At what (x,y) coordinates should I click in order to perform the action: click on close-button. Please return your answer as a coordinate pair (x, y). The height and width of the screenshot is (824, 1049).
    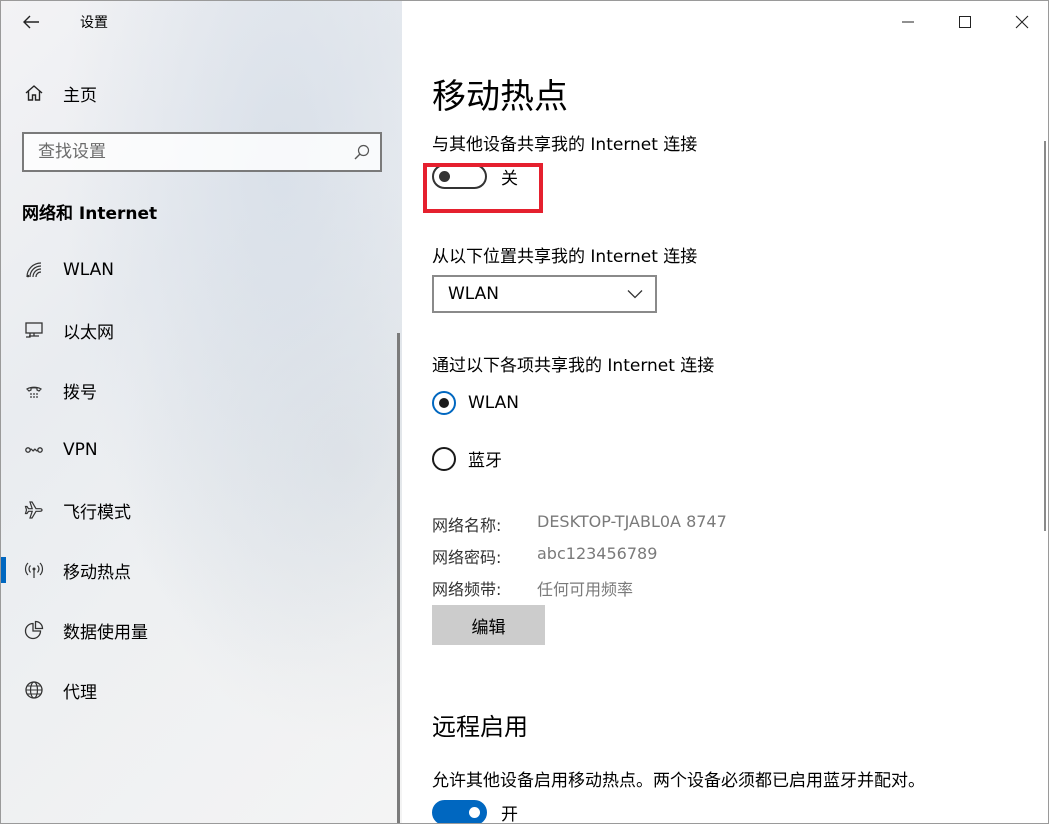
    Looking at the image, I should click on (1020, 22).